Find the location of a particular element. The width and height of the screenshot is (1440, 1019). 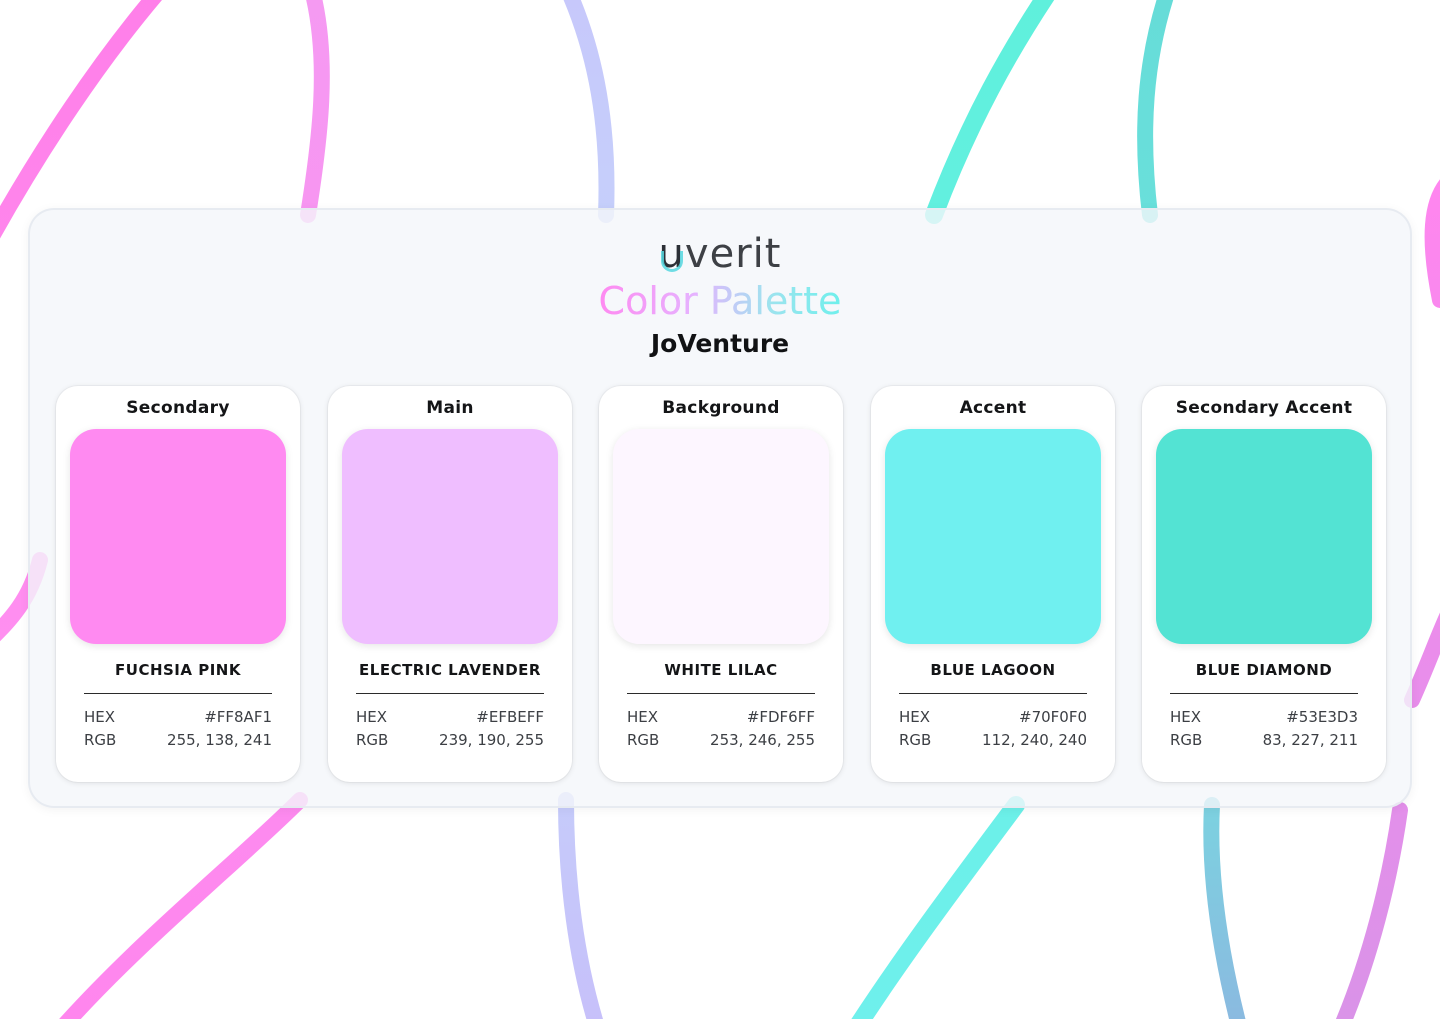

hex-value: #EFBEFF is located at coordinates (510, 717).